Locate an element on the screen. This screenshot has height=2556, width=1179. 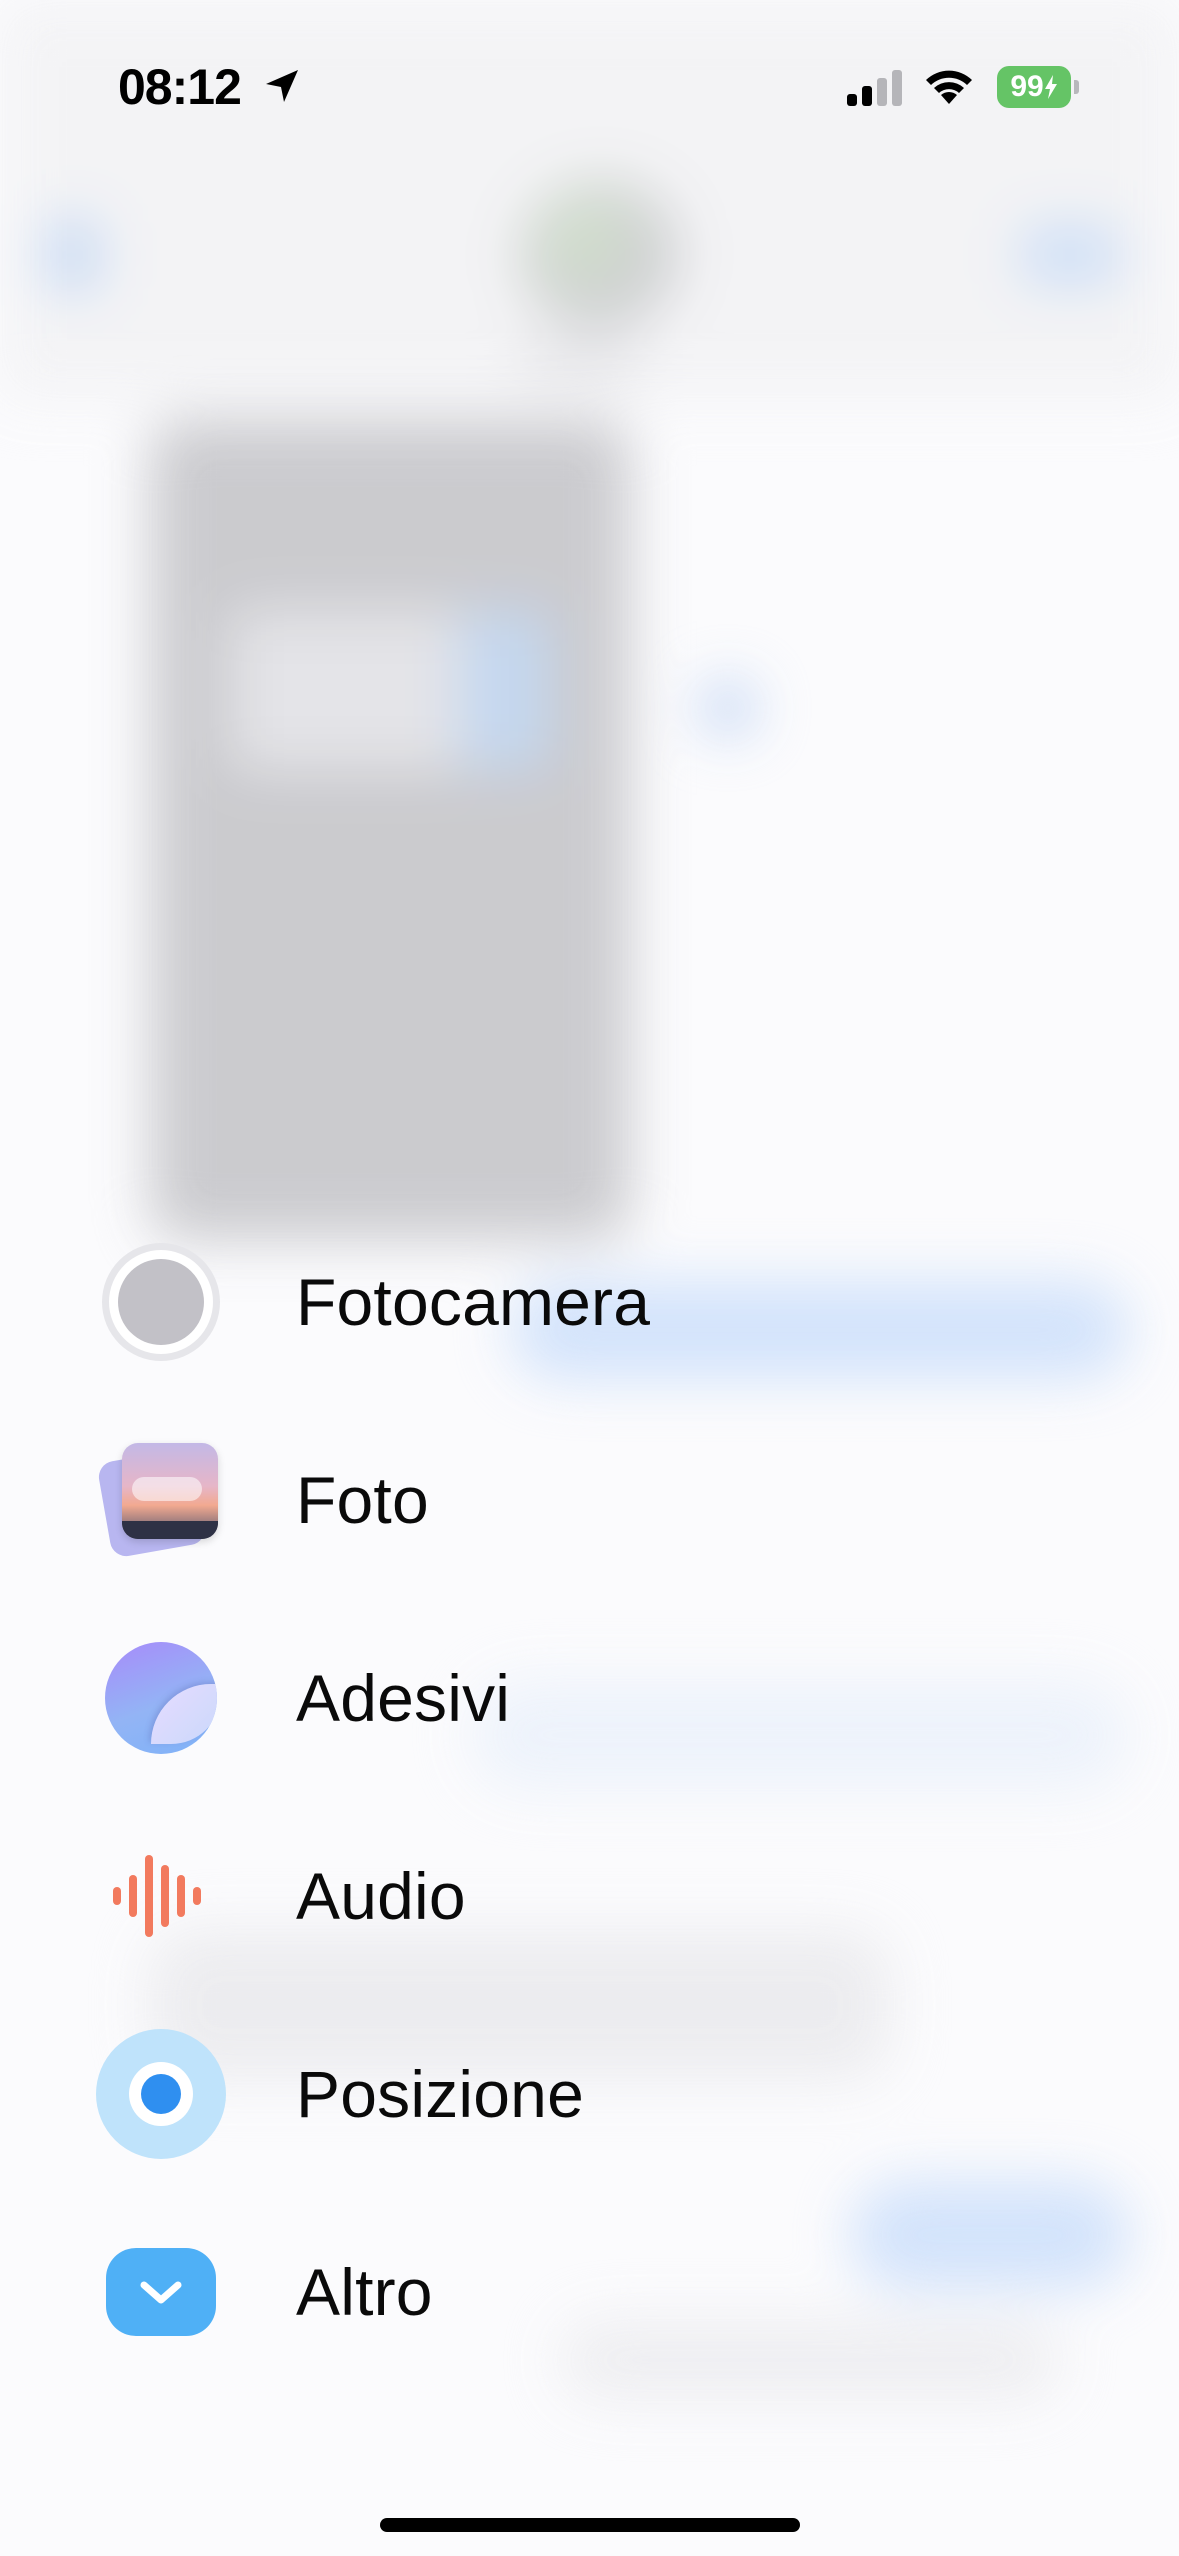
photos-icon-cloud is located at coordinates (167, 1489).